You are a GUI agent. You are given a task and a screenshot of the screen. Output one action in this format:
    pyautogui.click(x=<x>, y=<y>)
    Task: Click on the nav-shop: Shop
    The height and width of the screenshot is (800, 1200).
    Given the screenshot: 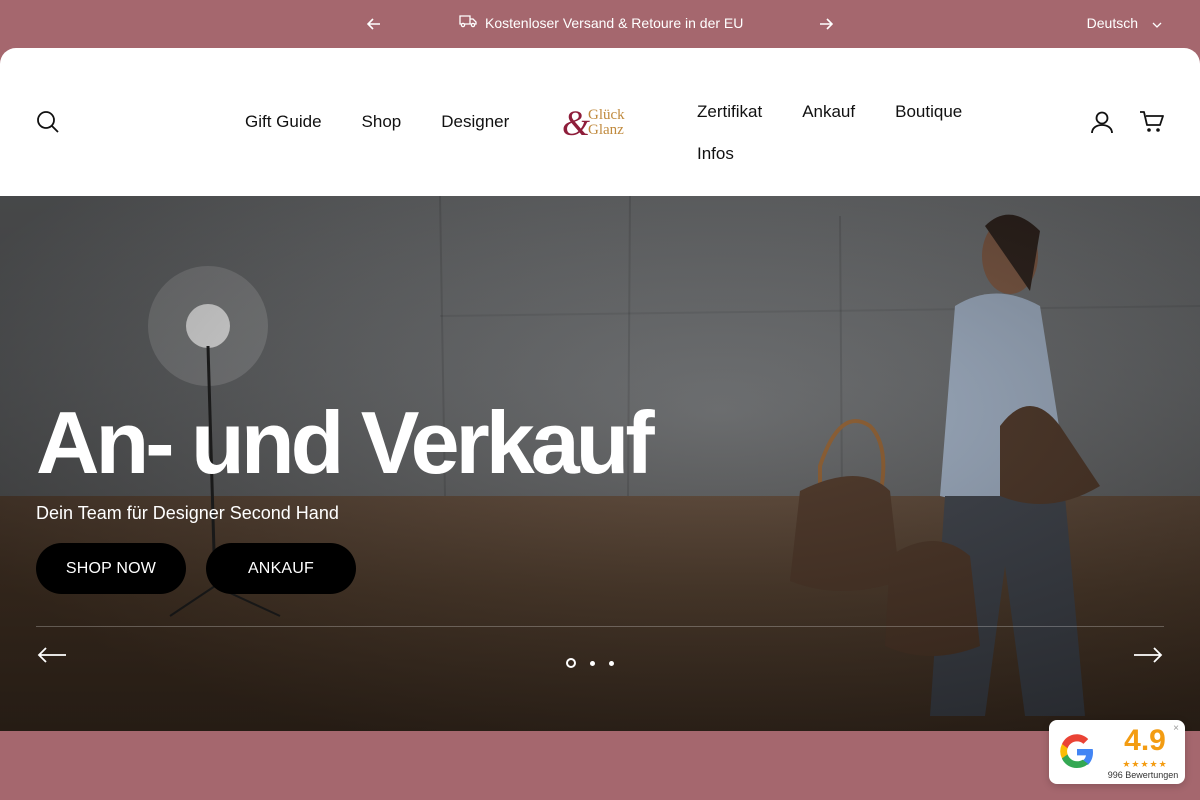 What is the action you would take?
    pyautogui.click(x=382, y=122)
    